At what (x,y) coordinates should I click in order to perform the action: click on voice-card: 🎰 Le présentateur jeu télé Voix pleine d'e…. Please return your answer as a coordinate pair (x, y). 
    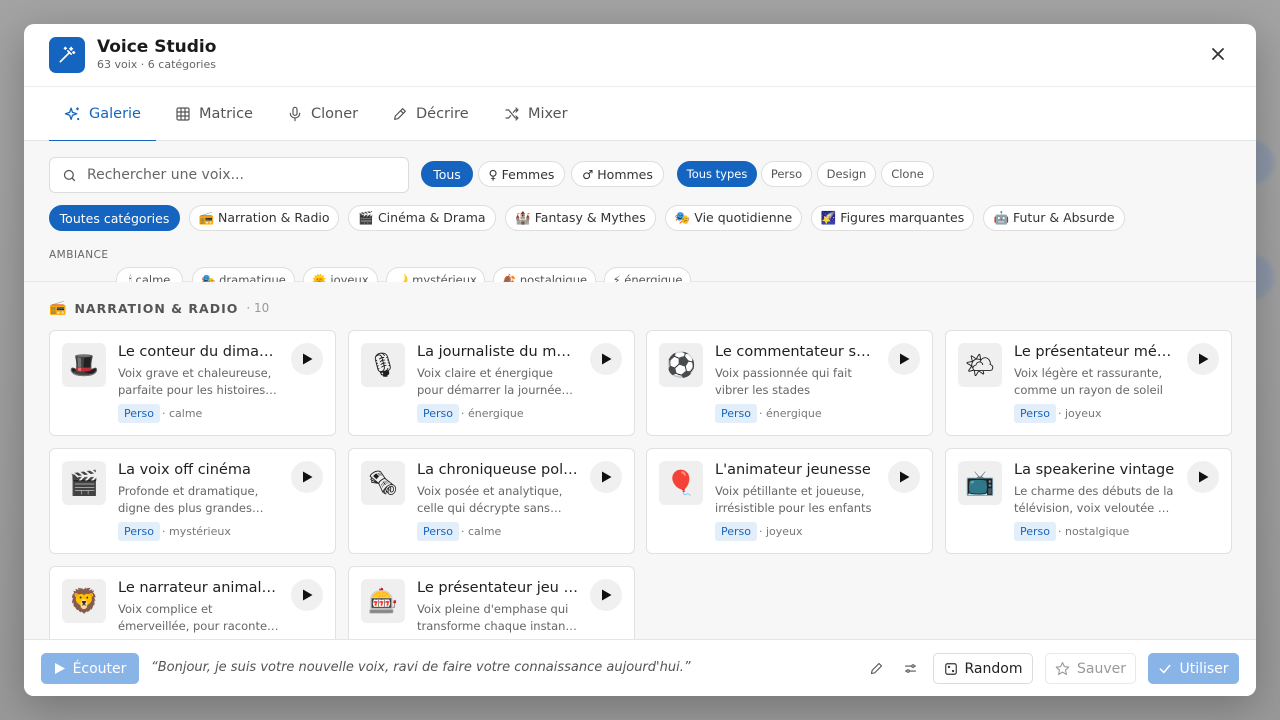
    Looking at the image, I should click on (491, 602).